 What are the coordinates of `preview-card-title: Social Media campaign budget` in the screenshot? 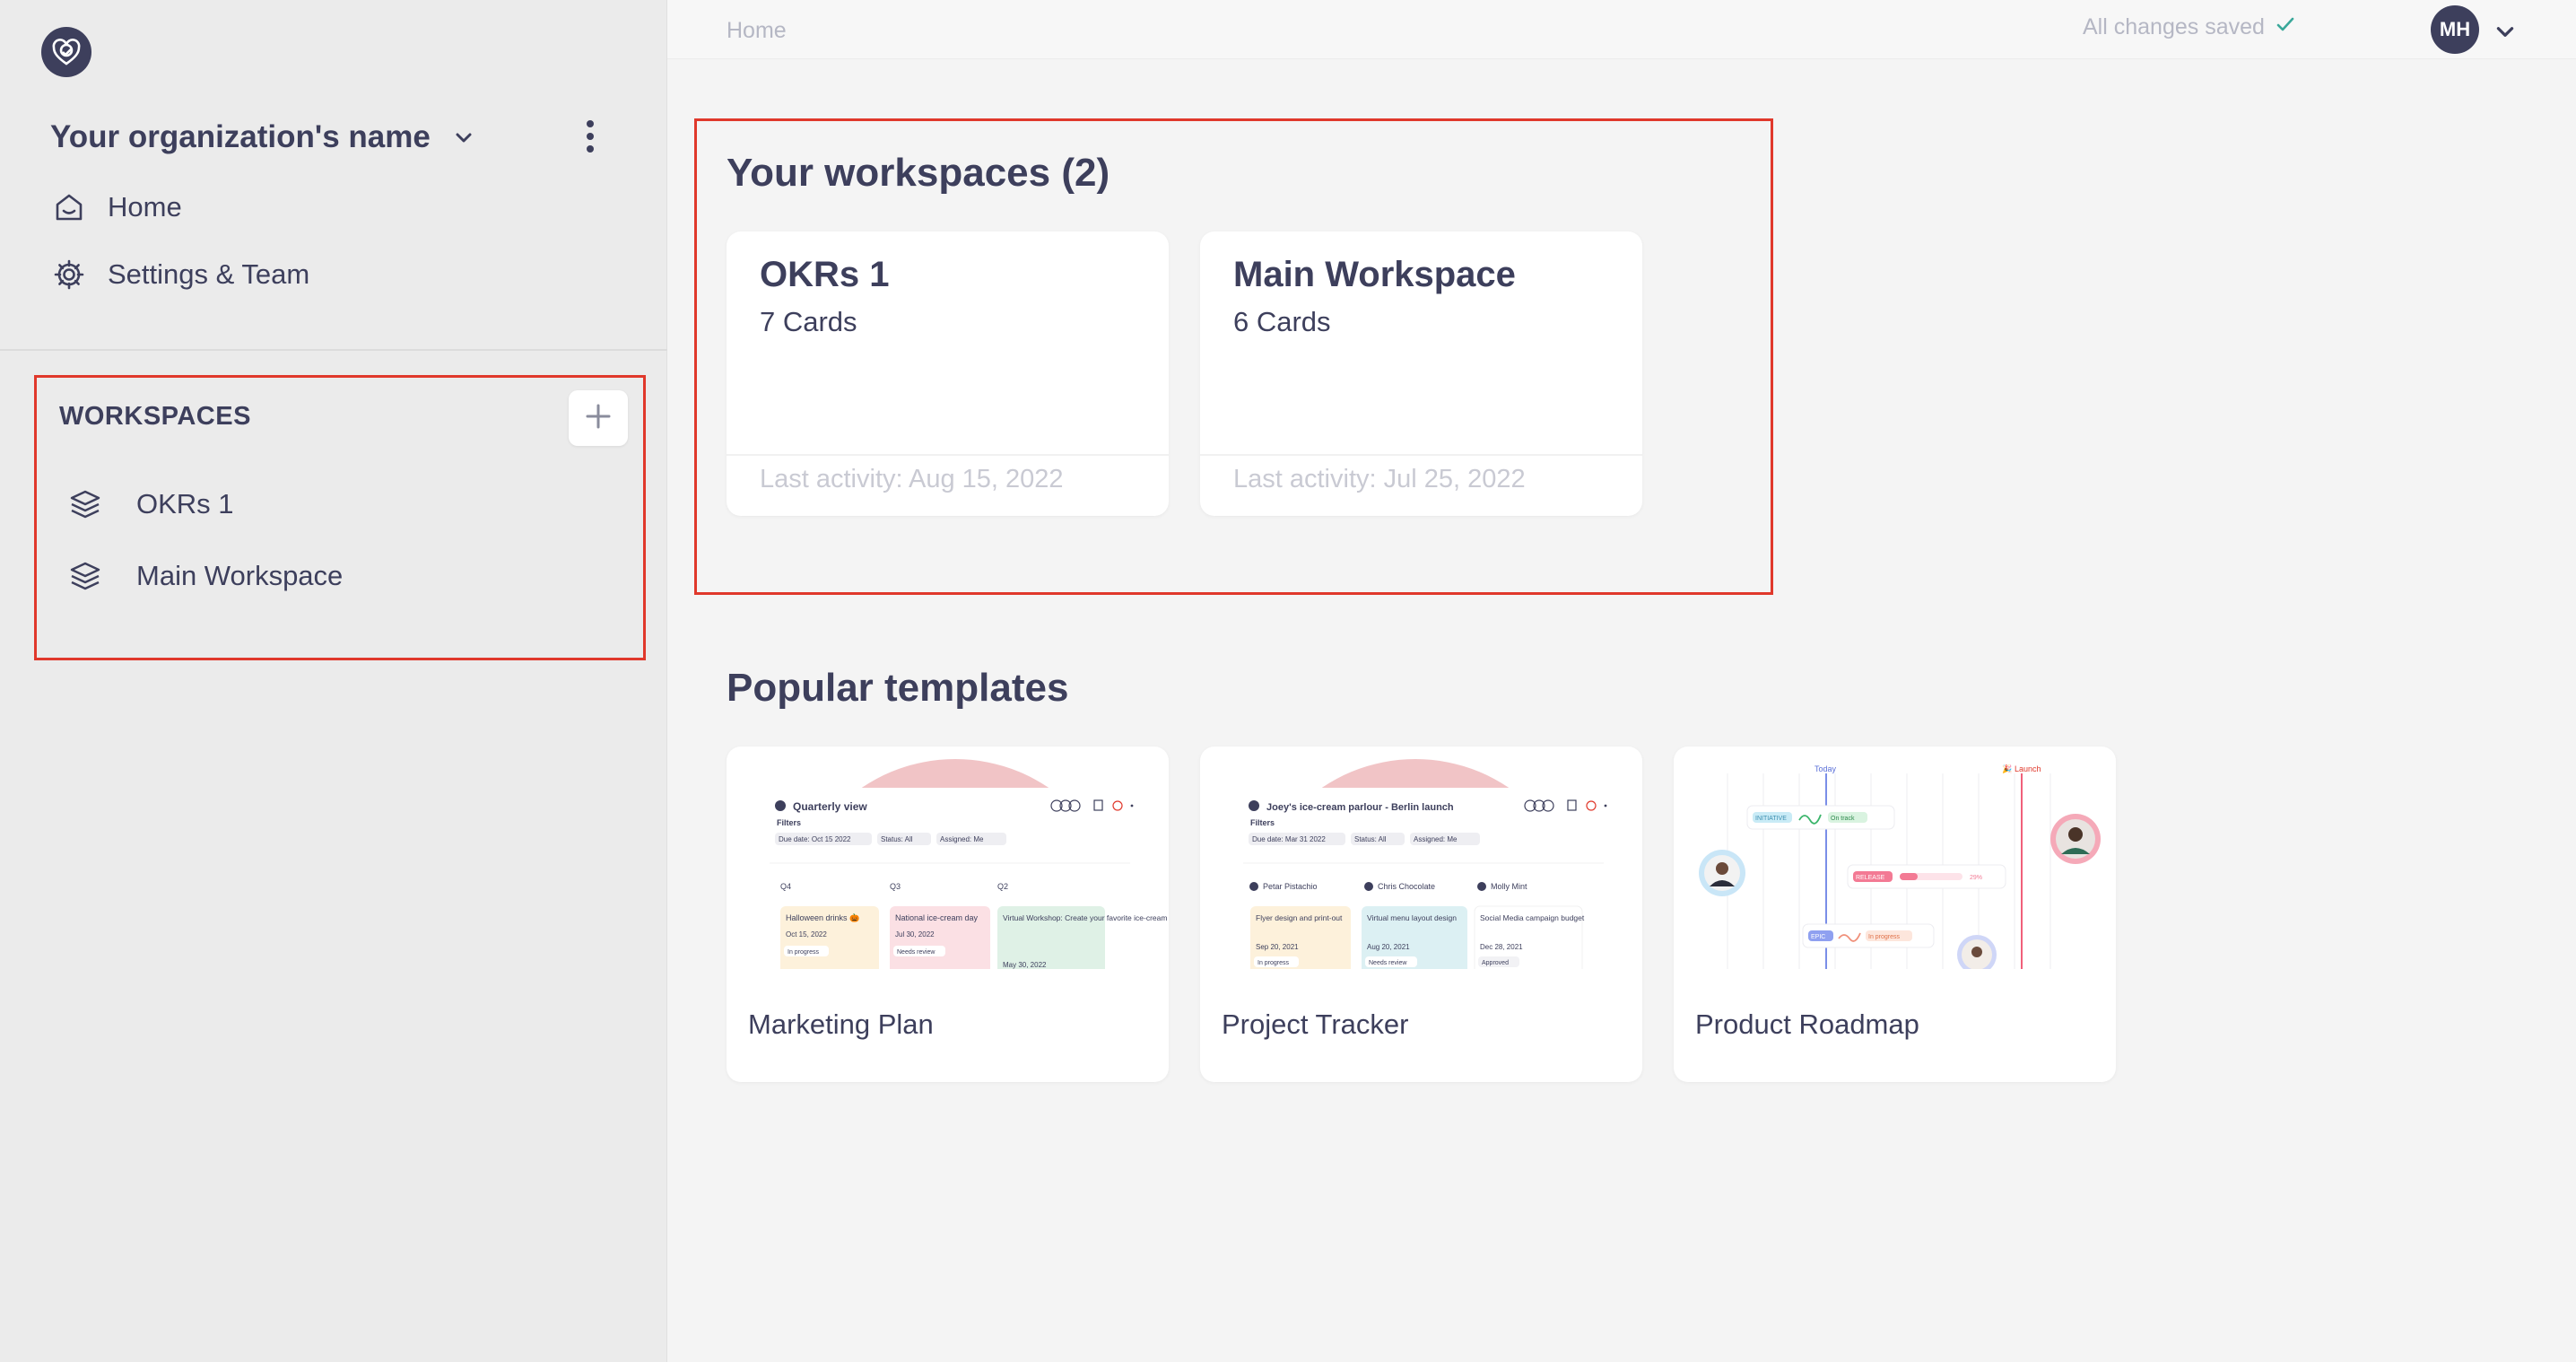 It's located at (1532, 918).